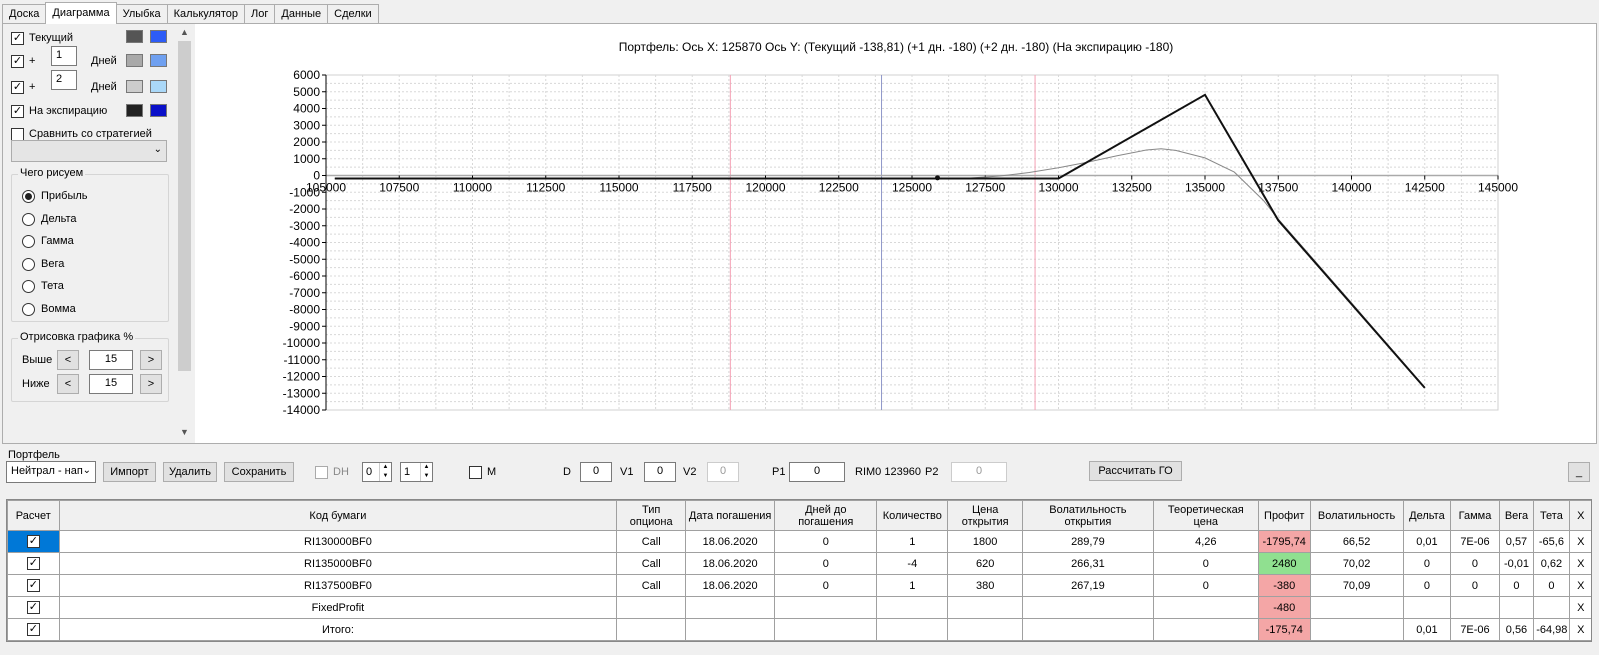 This screenshot has width=1599, height=655. Describe the element at coordinates (259, 472) in the screenshot. I see `save-button: Сохранить` at that location.